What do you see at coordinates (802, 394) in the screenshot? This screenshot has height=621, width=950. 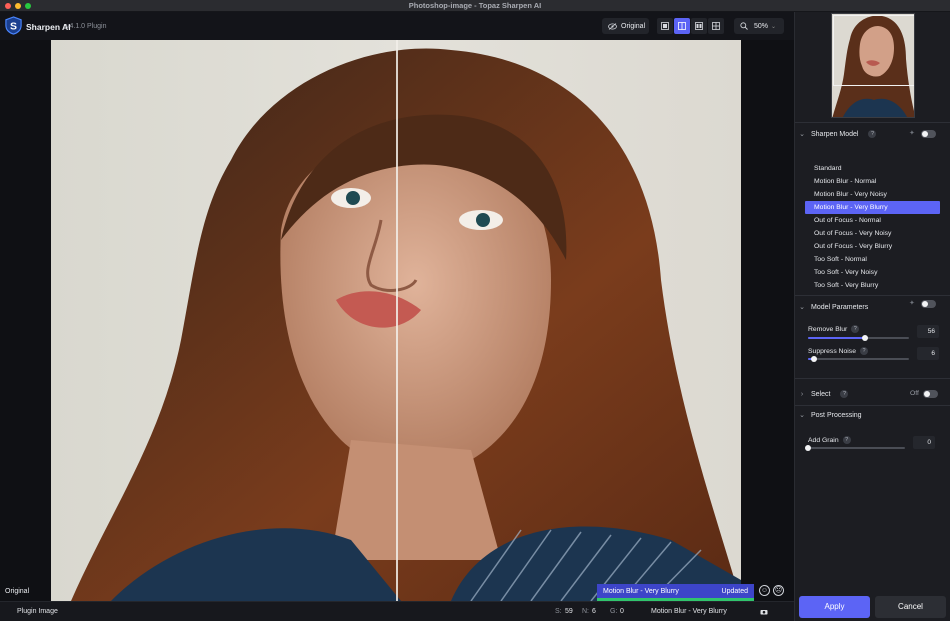 I see `chevron-right-icon: ›` at bounding box center [802, 394].